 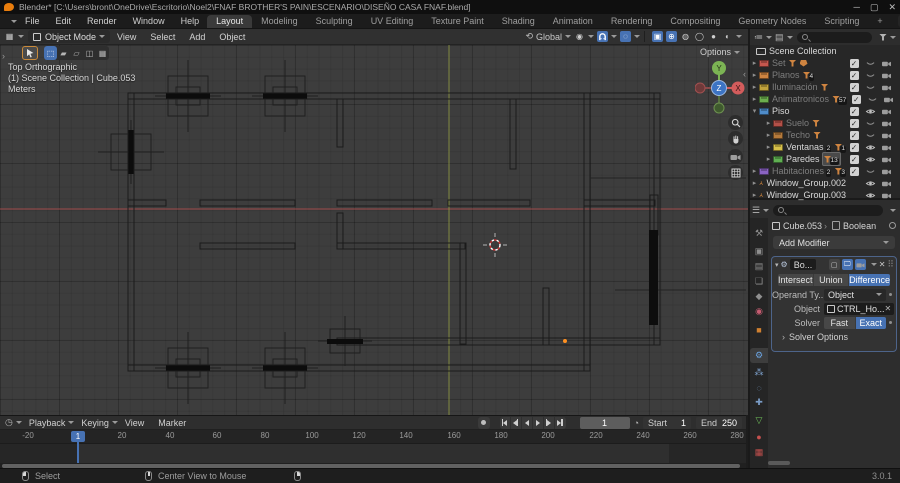 I want to click on menu-help: Help, so click(x=190, y=21).